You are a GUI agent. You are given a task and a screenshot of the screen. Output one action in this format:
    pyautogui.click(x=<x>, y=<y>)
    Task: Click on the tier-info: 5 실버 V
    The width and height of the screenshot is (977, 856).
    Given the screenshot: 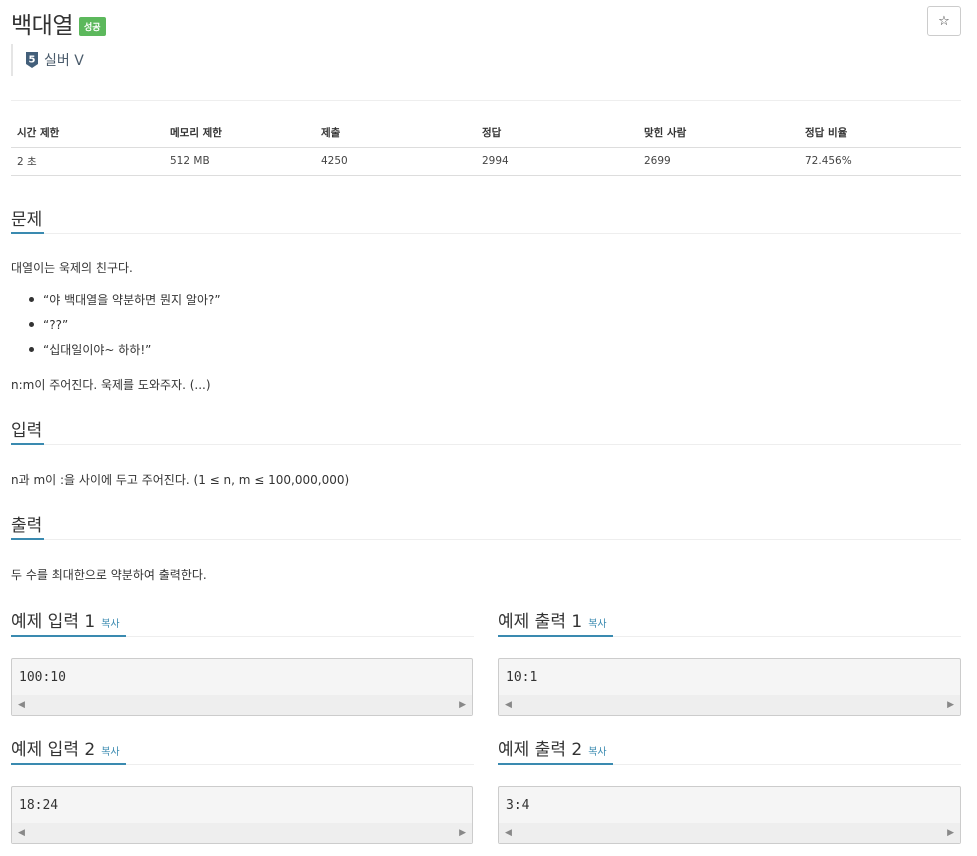 What is the action you would take?
    pyautogui.click(x=47, y=60)
    